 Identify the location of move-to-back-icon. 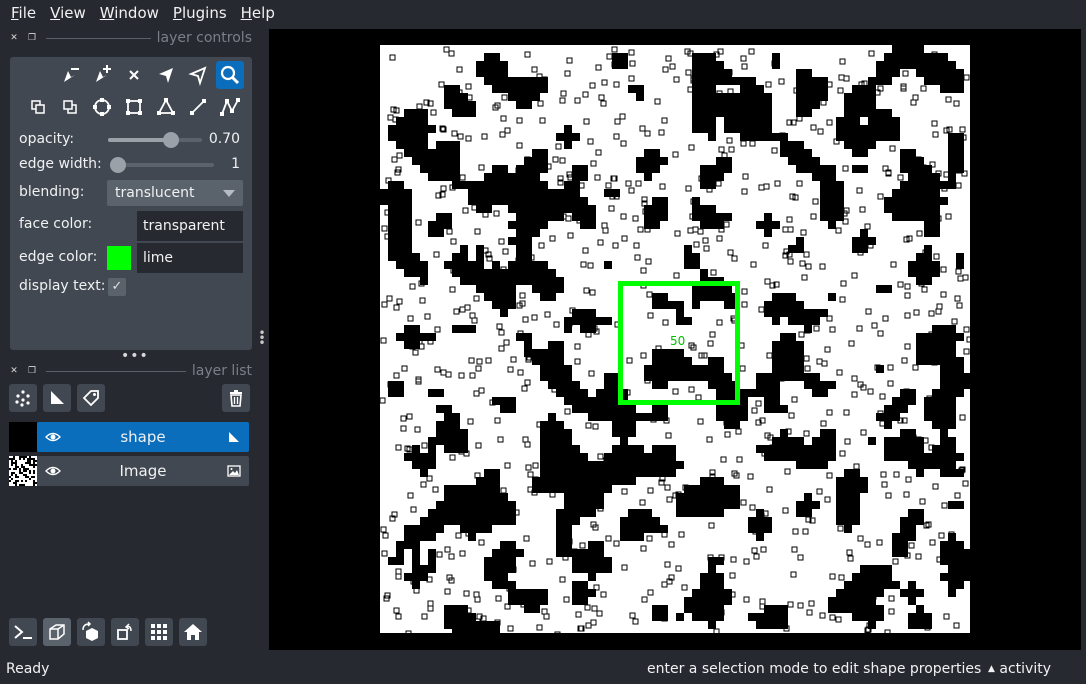
(70, 107).